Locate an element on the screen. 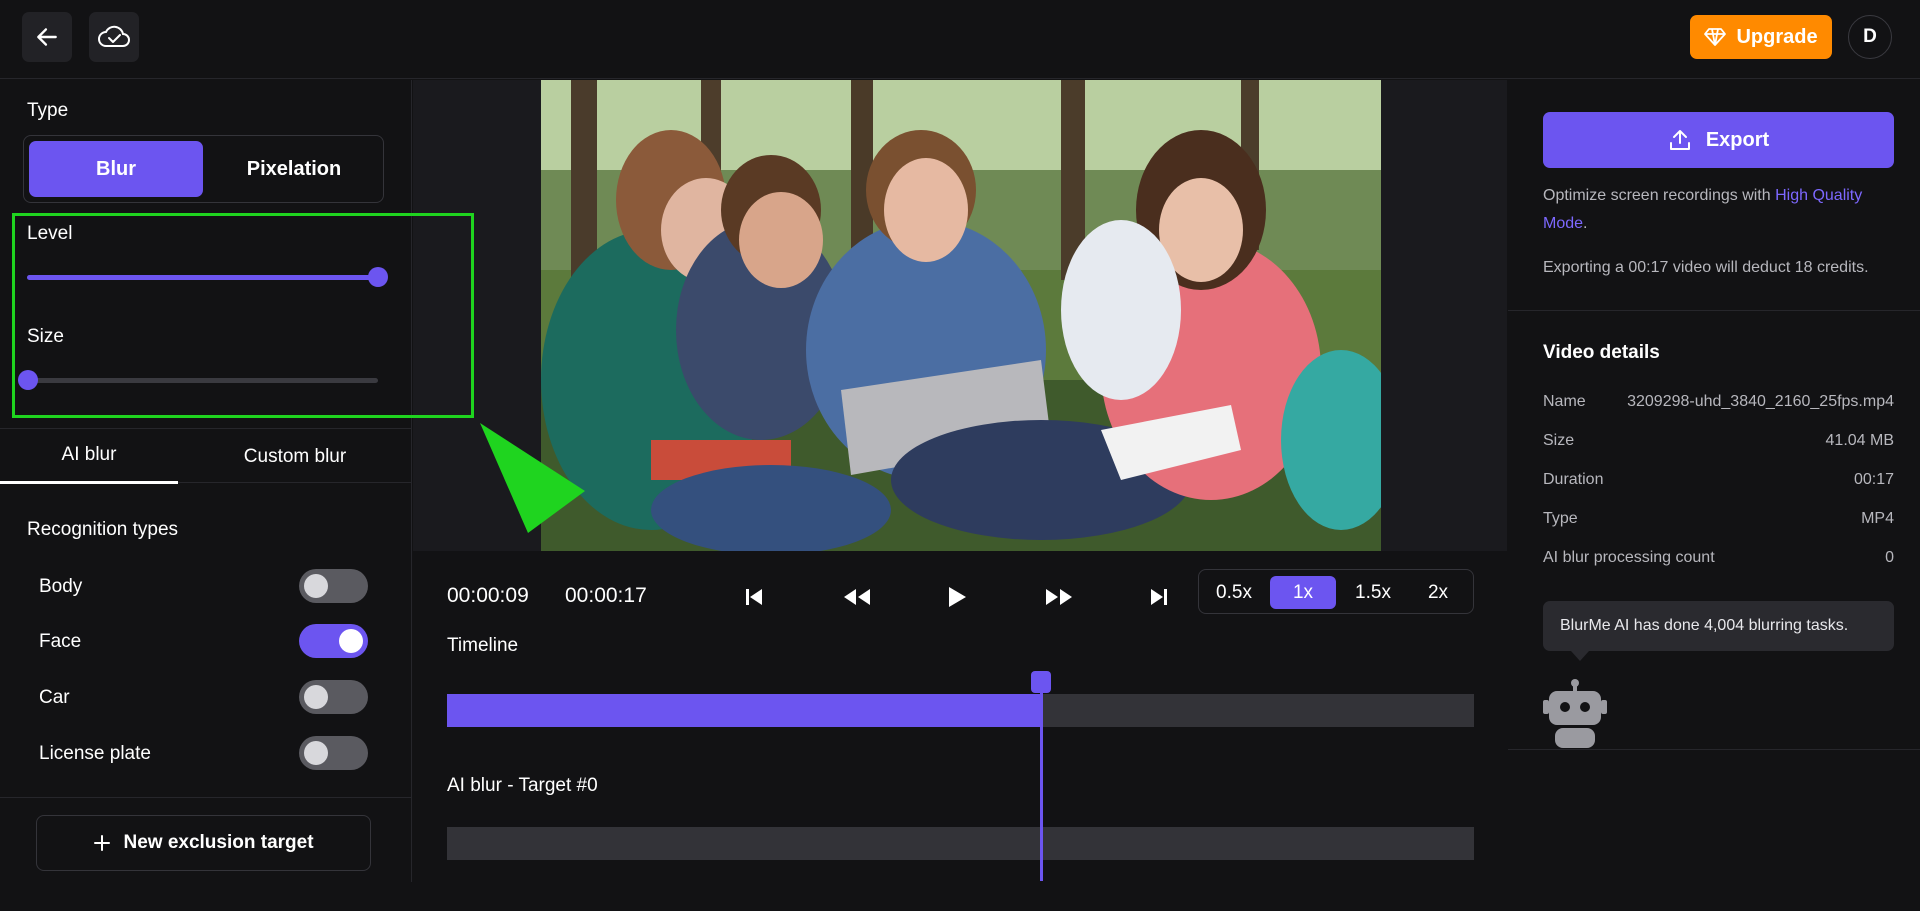 The image size is (1920, 911). timeline-progress is located at coordinates (744, 710).